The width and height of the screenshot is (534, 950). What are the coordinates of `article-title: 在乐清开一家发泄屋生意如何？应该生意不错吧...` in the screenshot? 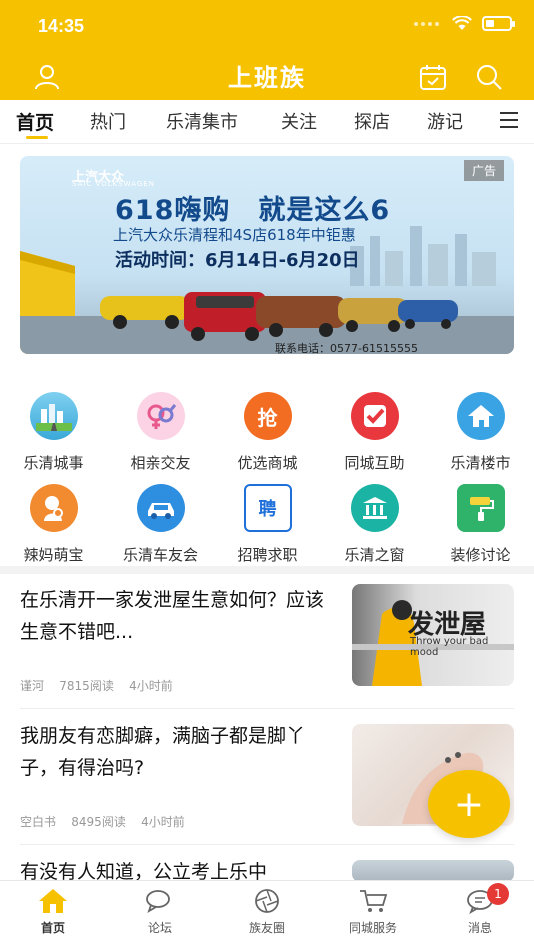 It's located at (172, 616).